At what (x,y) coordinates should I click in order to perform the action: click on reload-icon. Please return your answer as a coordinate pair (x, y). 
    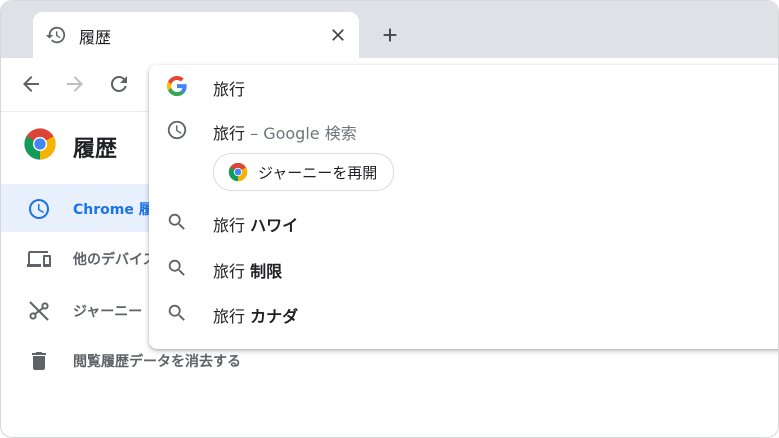
    Looking at the image, I should click on (119, 84).